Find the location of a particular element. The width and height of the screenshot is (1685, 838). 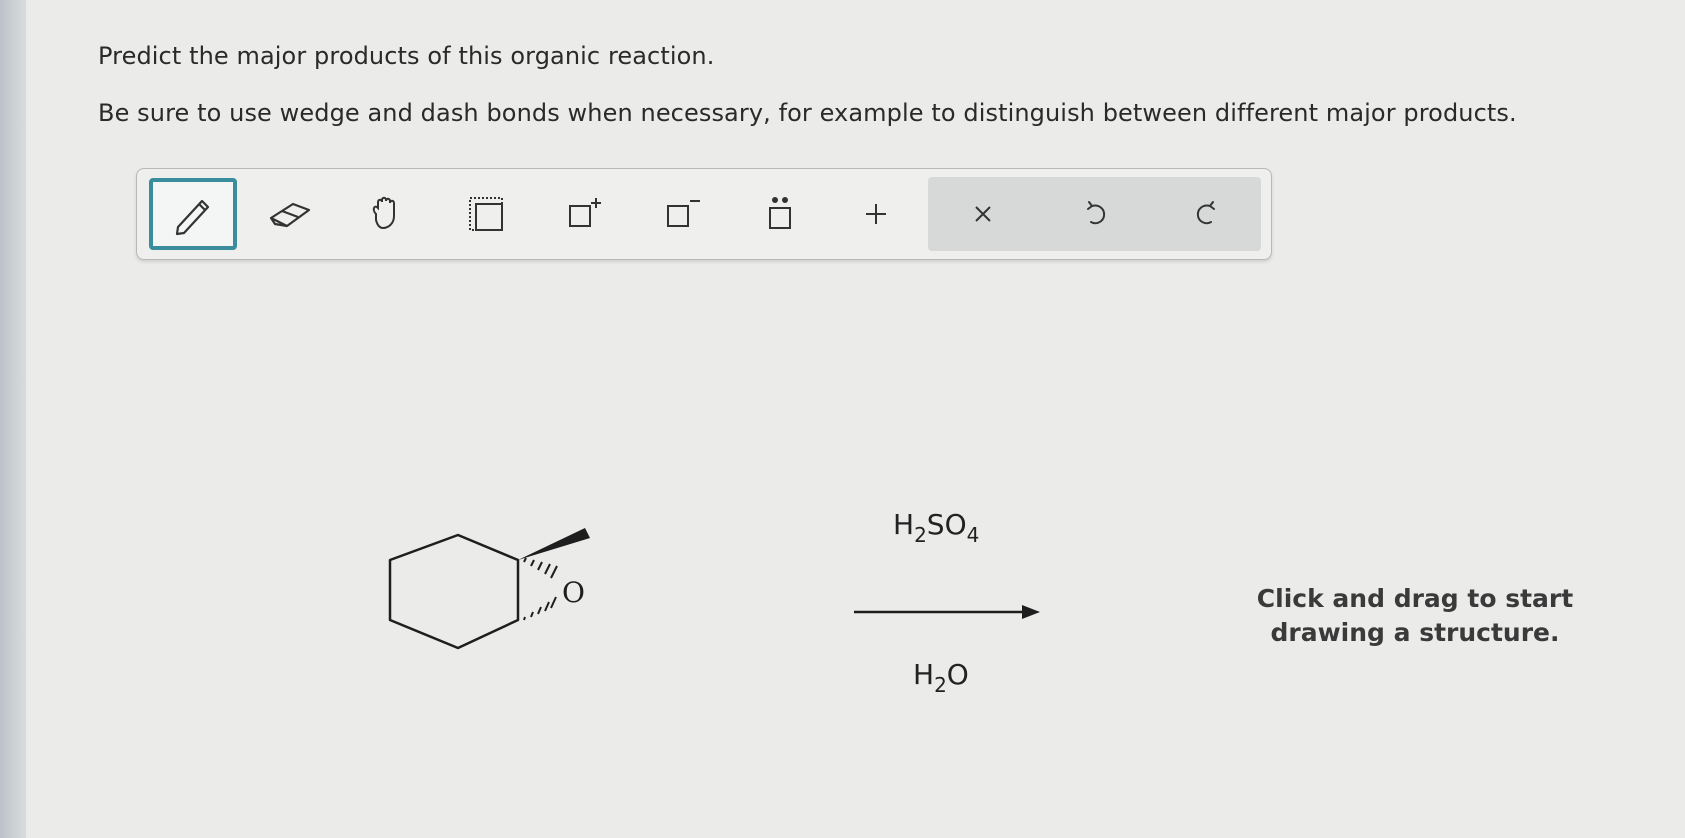

reagent-below-arrow: H2O is located at coordinates (941, 677).